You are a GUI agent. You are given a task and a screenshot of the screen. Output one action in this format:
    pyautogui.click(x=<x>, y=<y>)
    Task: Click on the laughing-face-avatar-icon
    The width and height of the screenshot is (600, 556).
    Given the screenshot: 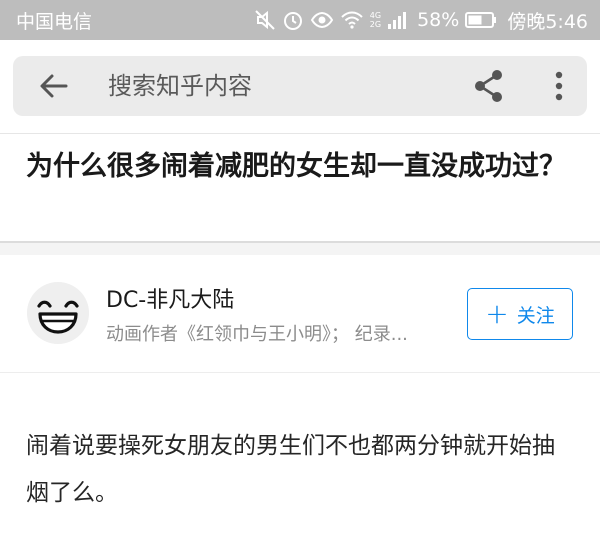 What is the action you would take?
    pyautogui.click(x=58, y=313)
    